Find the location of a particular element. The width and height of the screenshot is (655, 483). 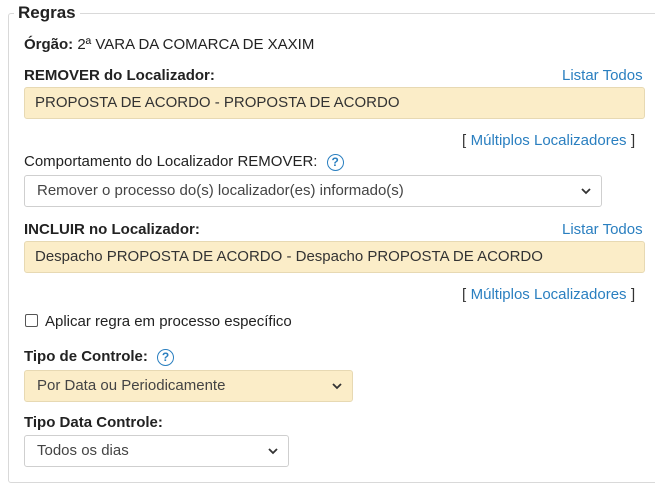

remover-localizador-value: PROPOSTA DE ACORDO - PROPOSTA DE ACORDO is located at coordinates (217, 102).